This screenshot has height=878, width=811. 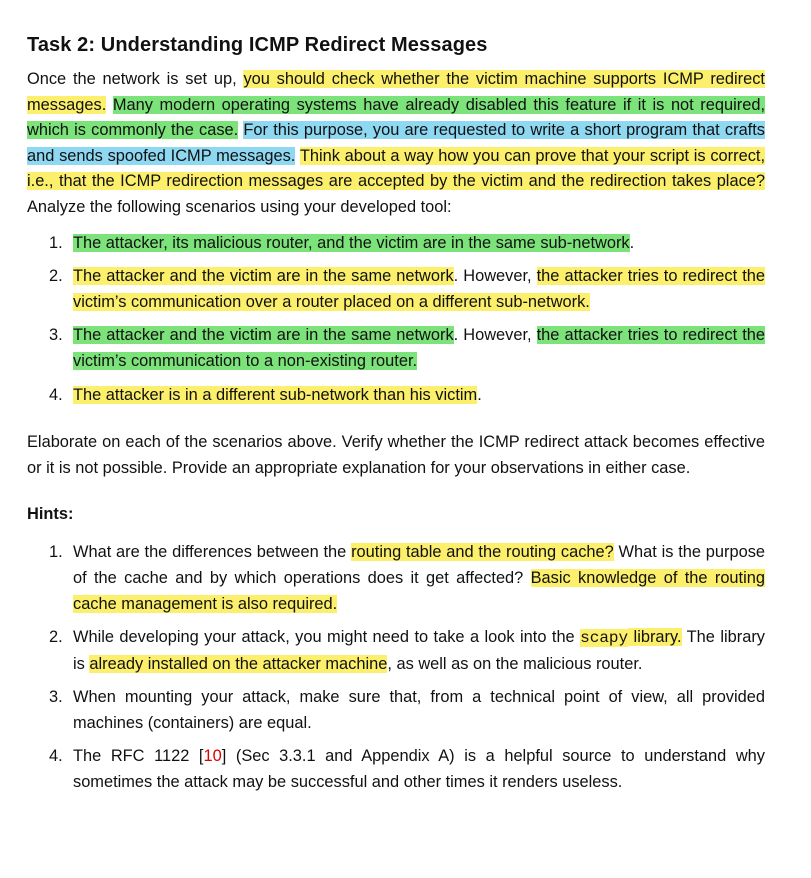 What do you see at coordinates (482, 552) in the screenshot?
I see `highlight-yellow: routing table and the routing cache?` at bounding box center [482, 552].